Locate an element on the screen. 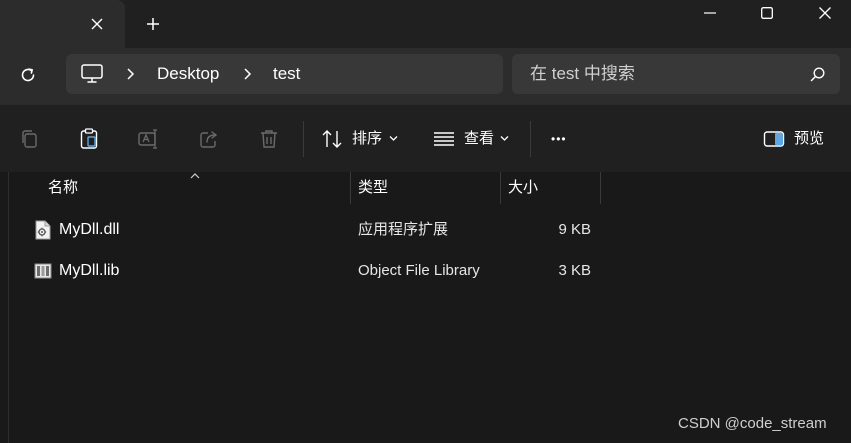 This screenshot has height=443, width=851. view-icon is located at coordinates (444, 139).